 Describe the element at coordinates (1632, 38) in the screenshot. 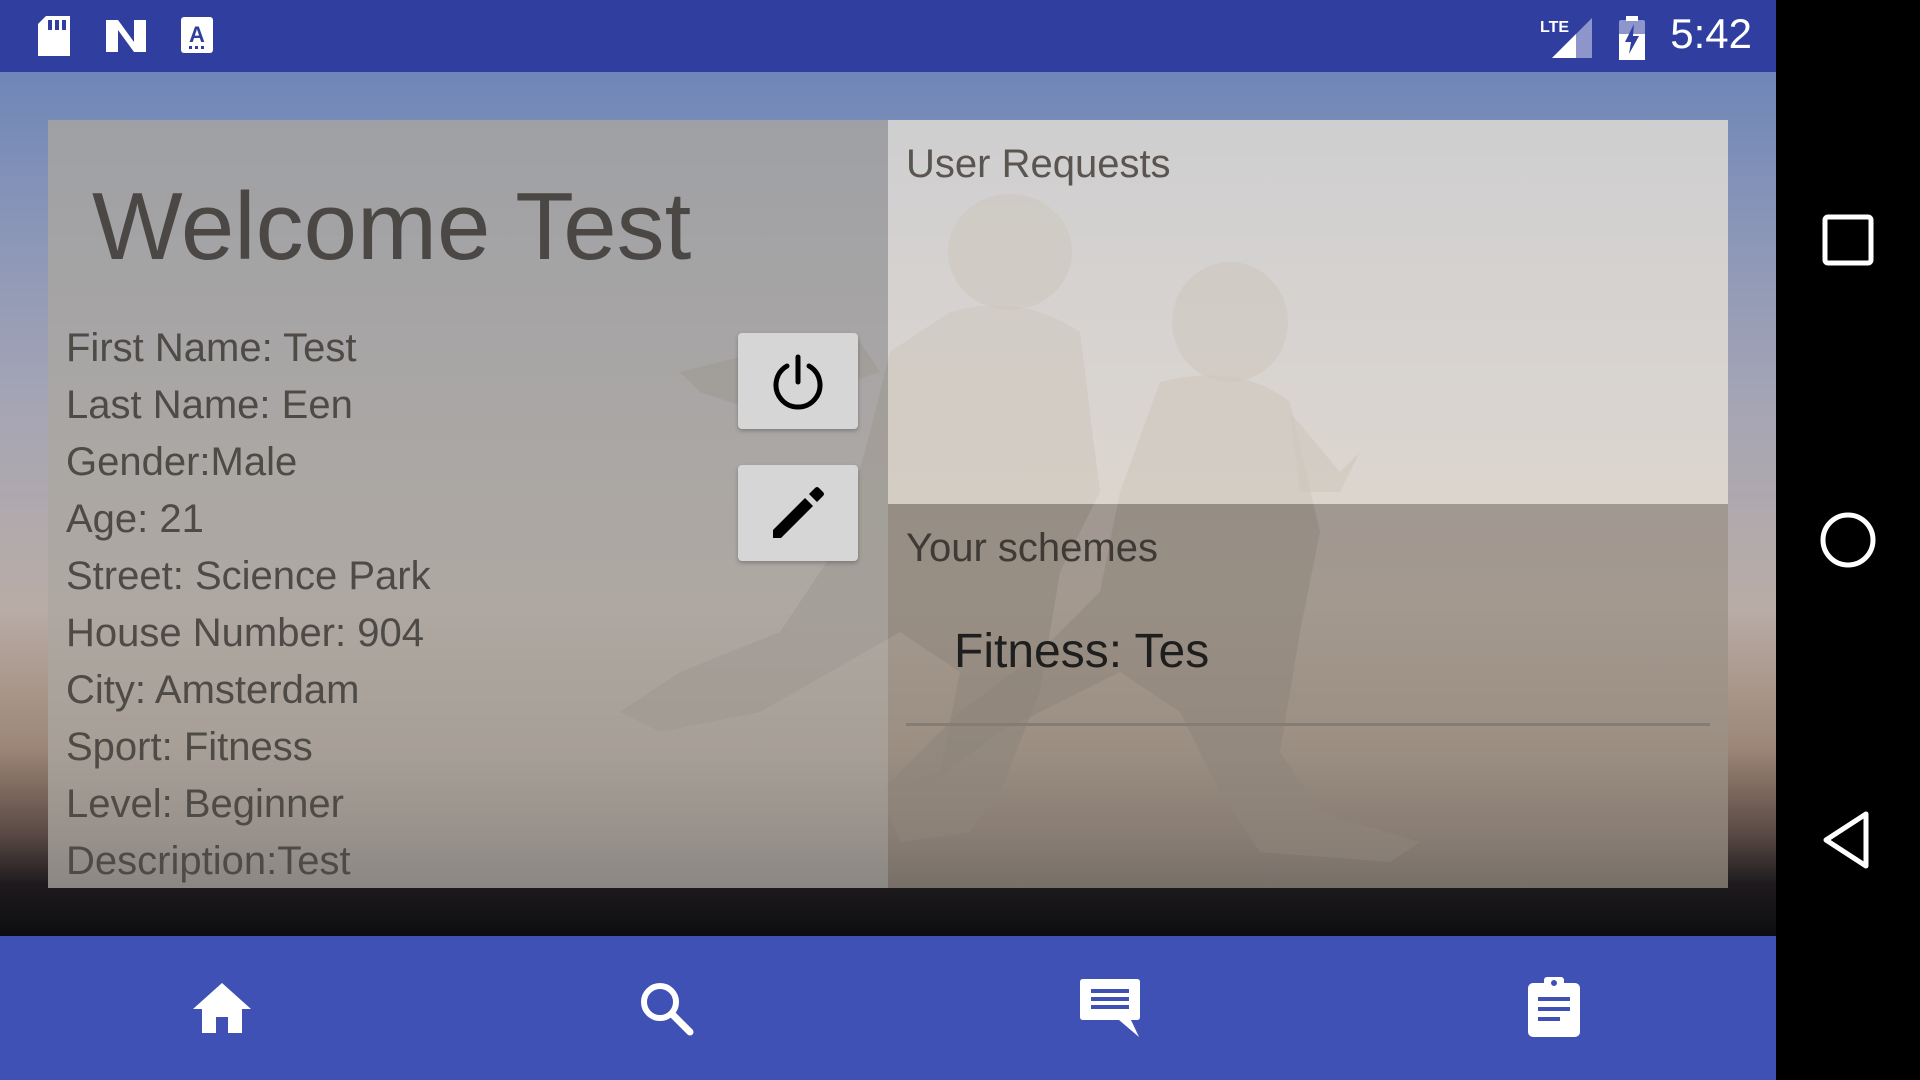

I see `battery-charging-icon` at that location.